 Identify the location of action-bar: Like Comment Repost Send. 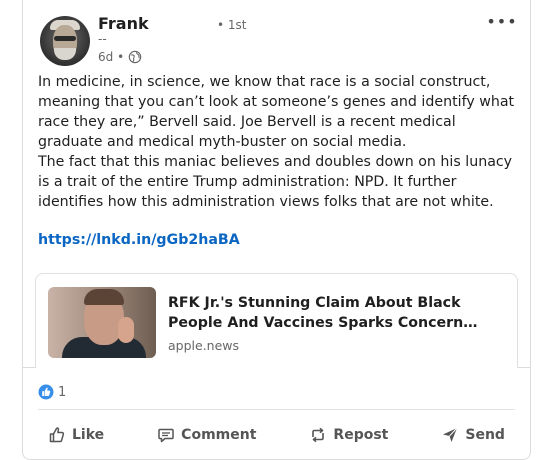
(276, 435).